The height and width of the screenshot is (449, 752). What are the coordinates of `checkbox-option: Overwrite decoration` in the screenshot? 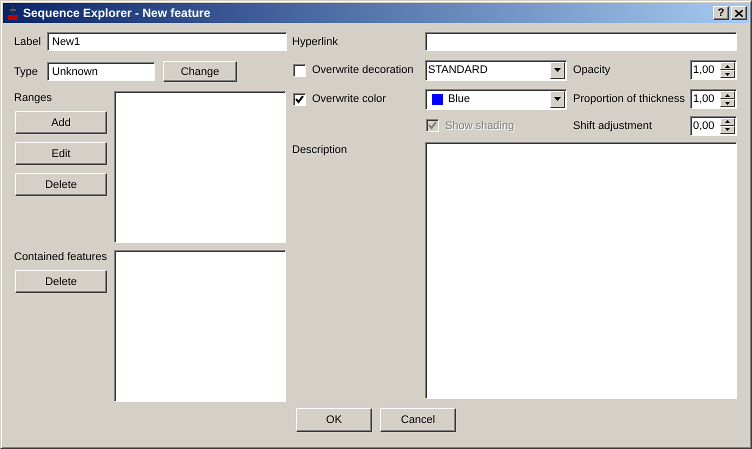 It's located at (358, 70).